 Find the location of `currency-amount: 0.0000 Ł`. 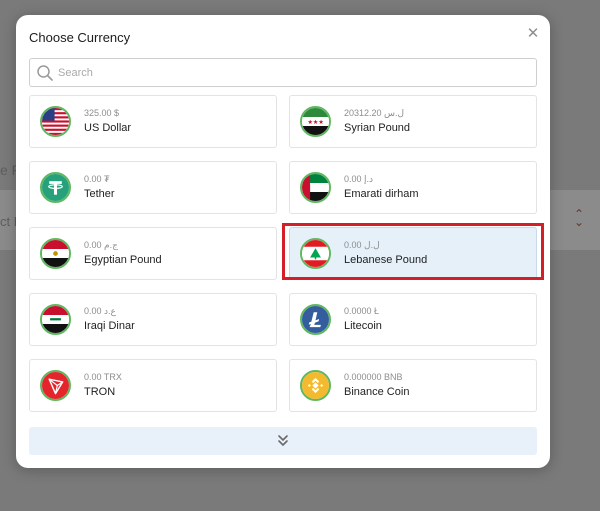

currency-amount: 0.0000 Ł is located at coordinates (362, 311).